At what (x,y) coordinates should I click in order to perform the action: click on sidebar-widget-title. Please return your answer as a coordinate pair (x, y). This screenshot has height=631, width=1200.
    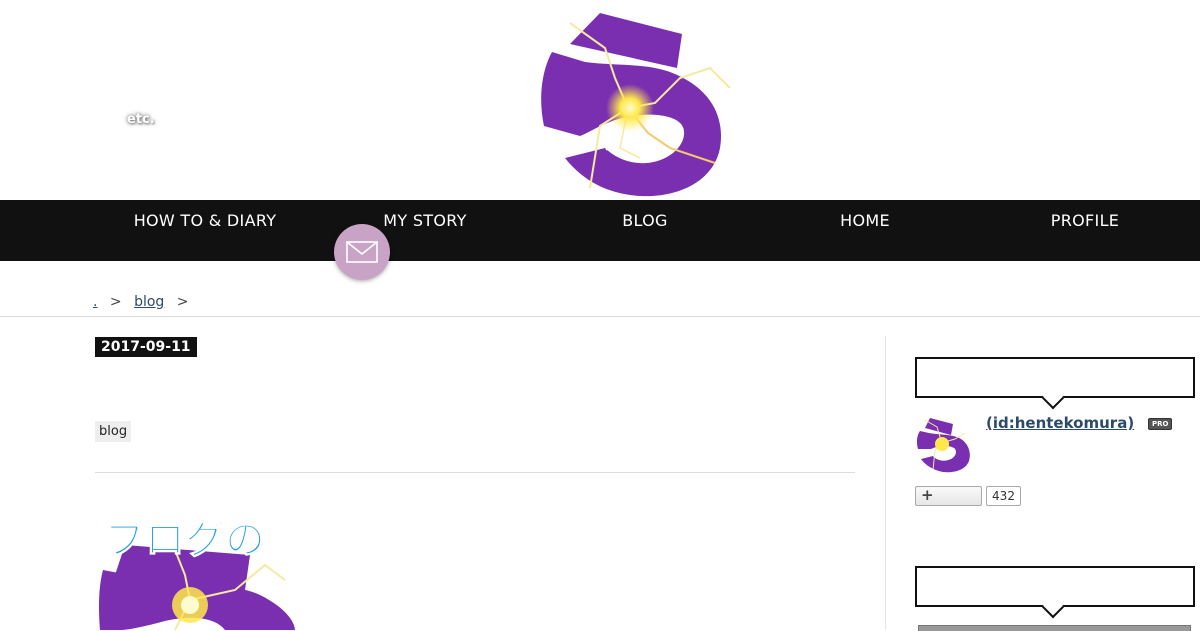
    Looking at the image, I should click on (1055, 592).